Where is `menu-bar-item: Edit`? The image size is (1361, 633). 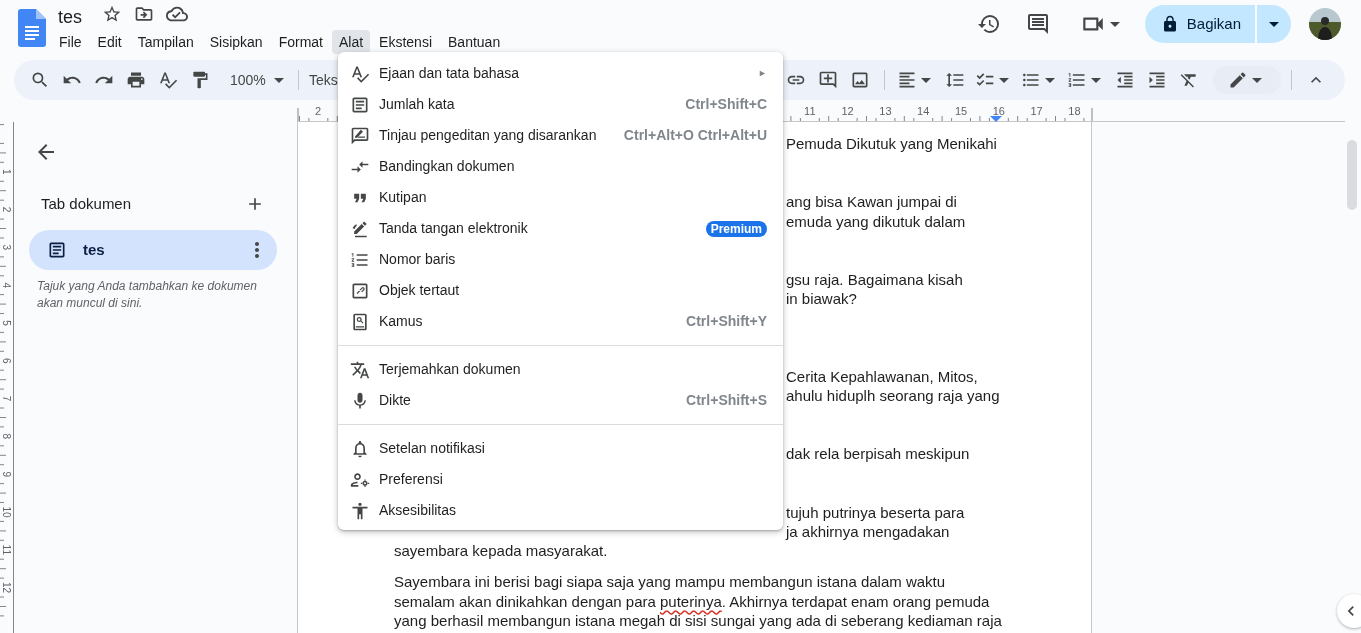
menu-bar-item: Edit is located at coordinates (109, 42).